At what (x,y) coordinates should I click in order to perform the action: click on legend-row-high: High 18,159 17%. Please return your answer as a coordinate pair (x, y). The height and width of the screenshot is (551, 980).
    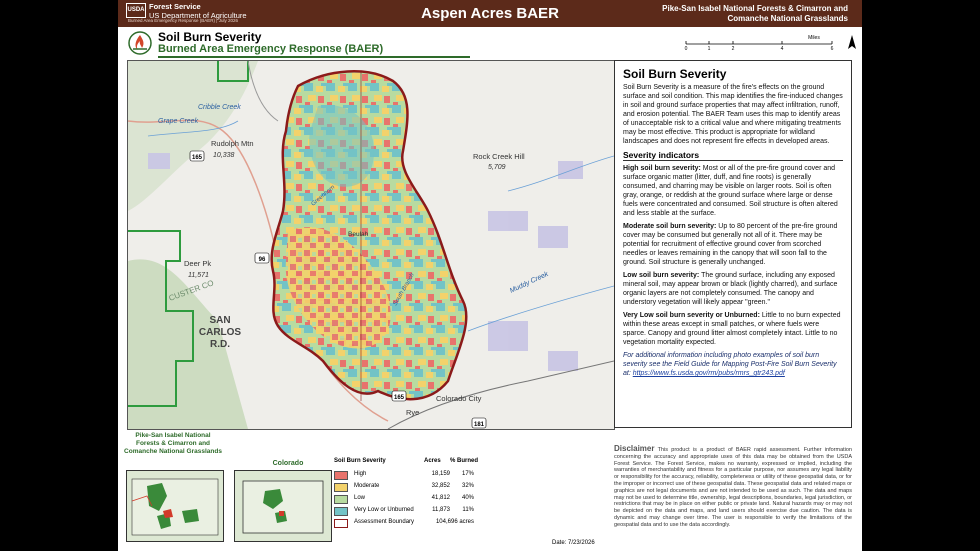
    Looking at the image, I should click on (416, 475).